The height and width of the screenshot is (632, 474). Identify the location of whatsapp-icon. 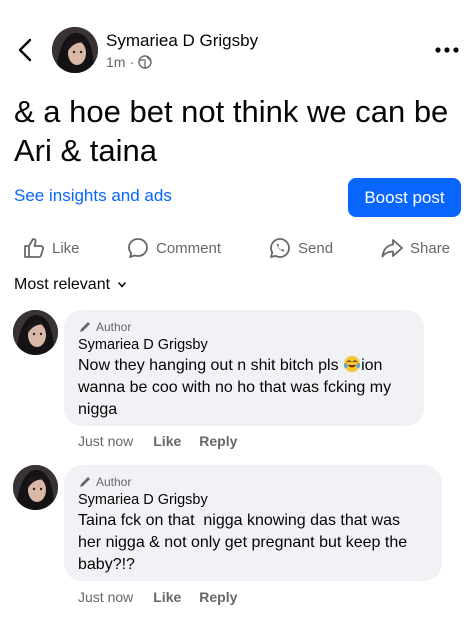
(280, 248).